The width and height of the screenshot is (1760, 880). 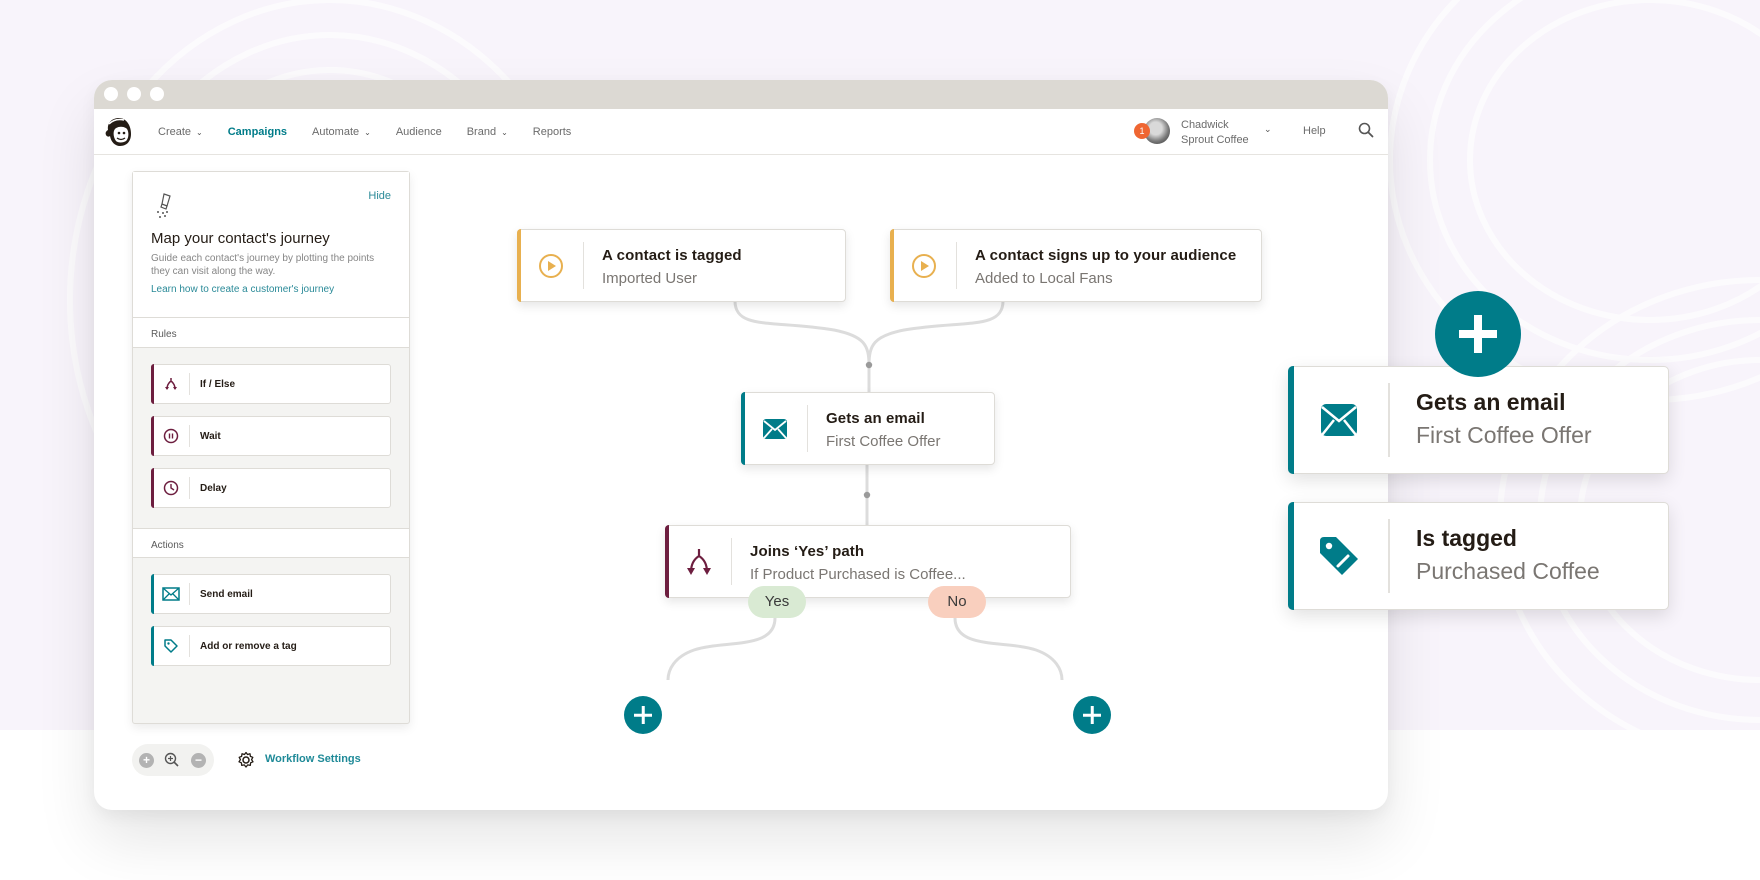 What do you see at coordinates (867, 495) in the screenshot?
I see `insert-point` at bounding box center [867, 495].